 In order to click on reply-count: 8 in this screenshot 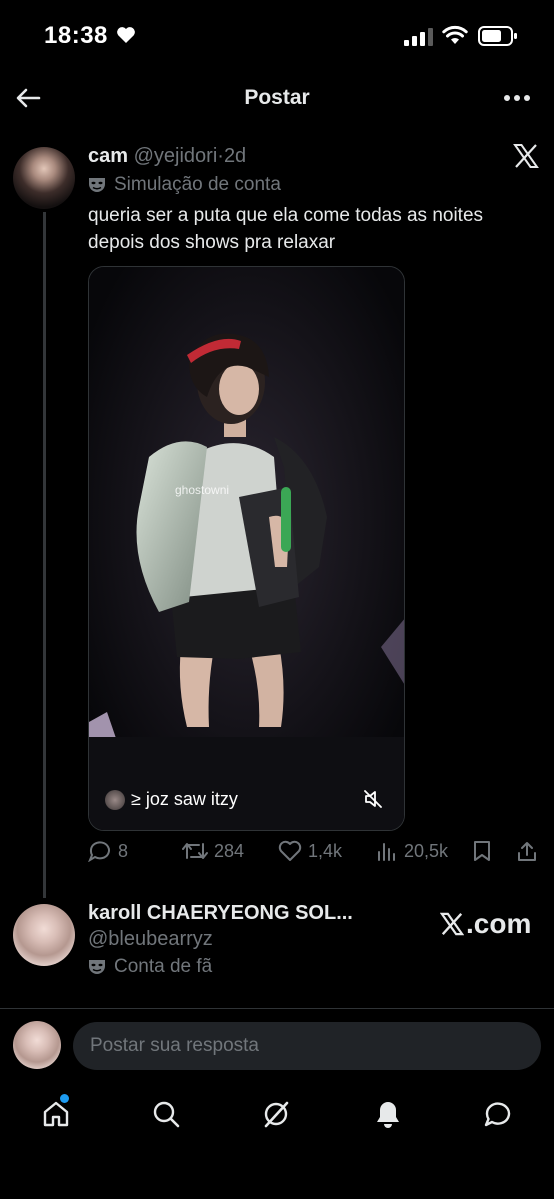, I will do `click(123, 850)`.